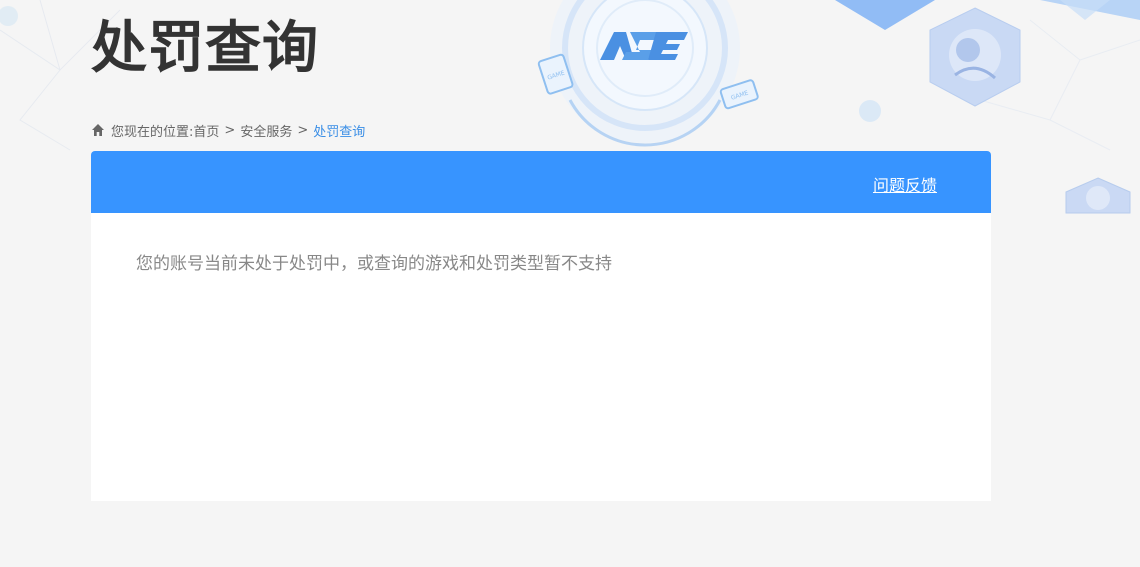 The height and width of the screenshot is (567, 1140). I want to click on breadcrumb-security-link: 安全服务, so click(266, 130).